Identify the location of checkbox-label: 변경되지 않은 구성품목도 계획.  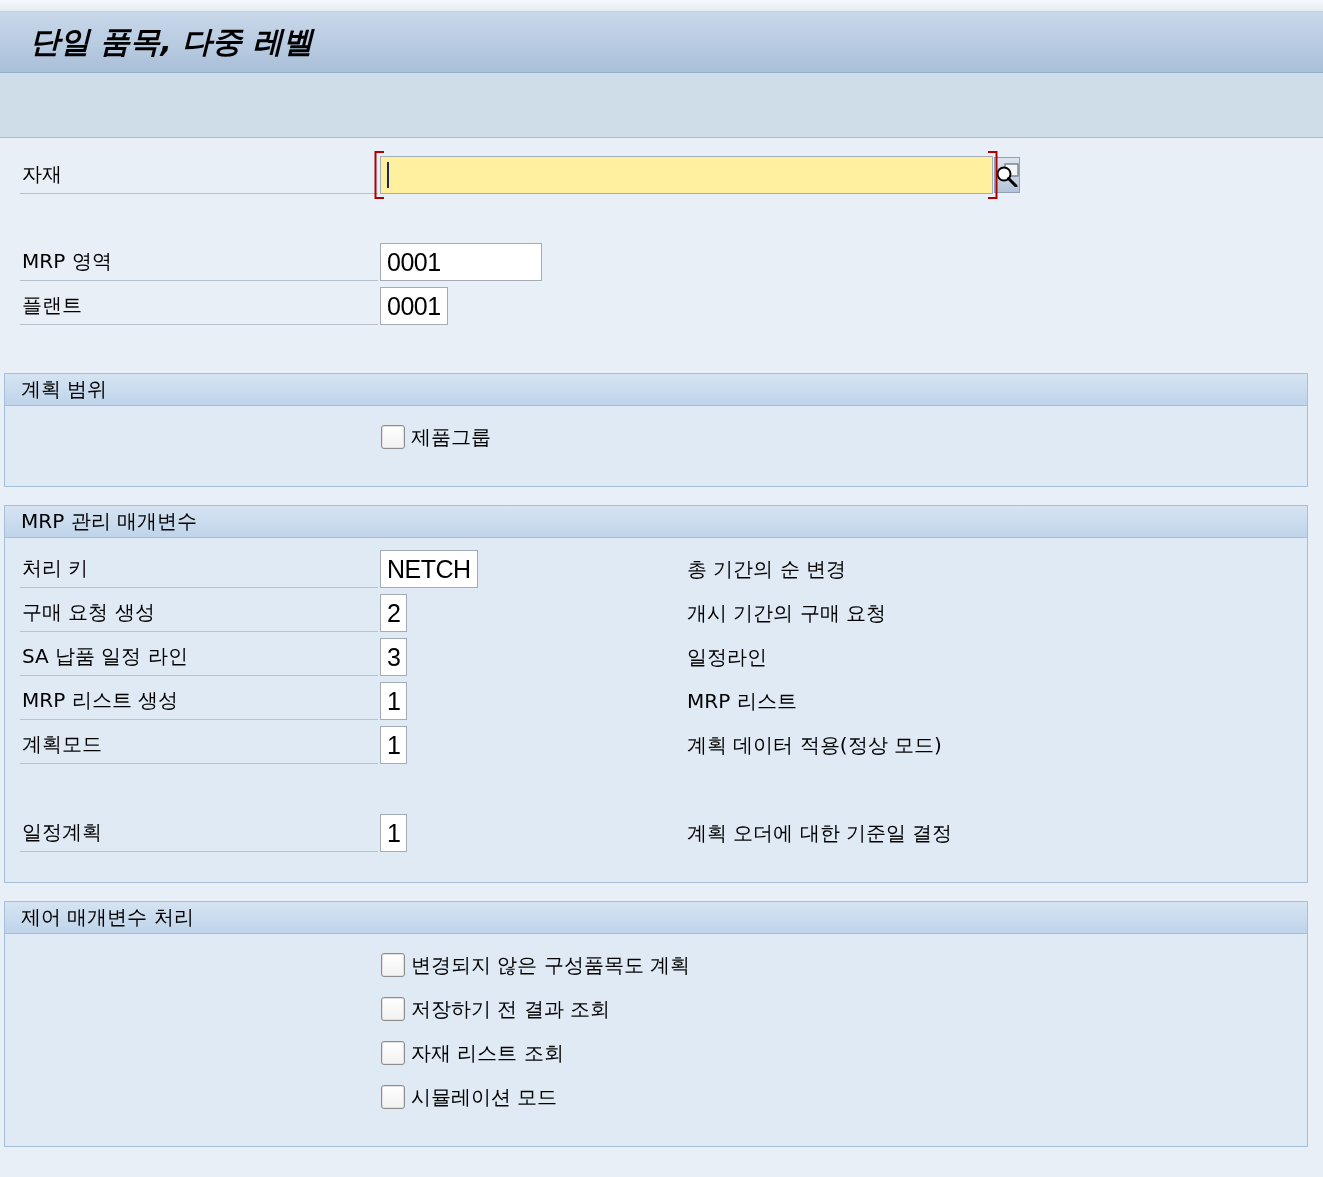
(551, 965).